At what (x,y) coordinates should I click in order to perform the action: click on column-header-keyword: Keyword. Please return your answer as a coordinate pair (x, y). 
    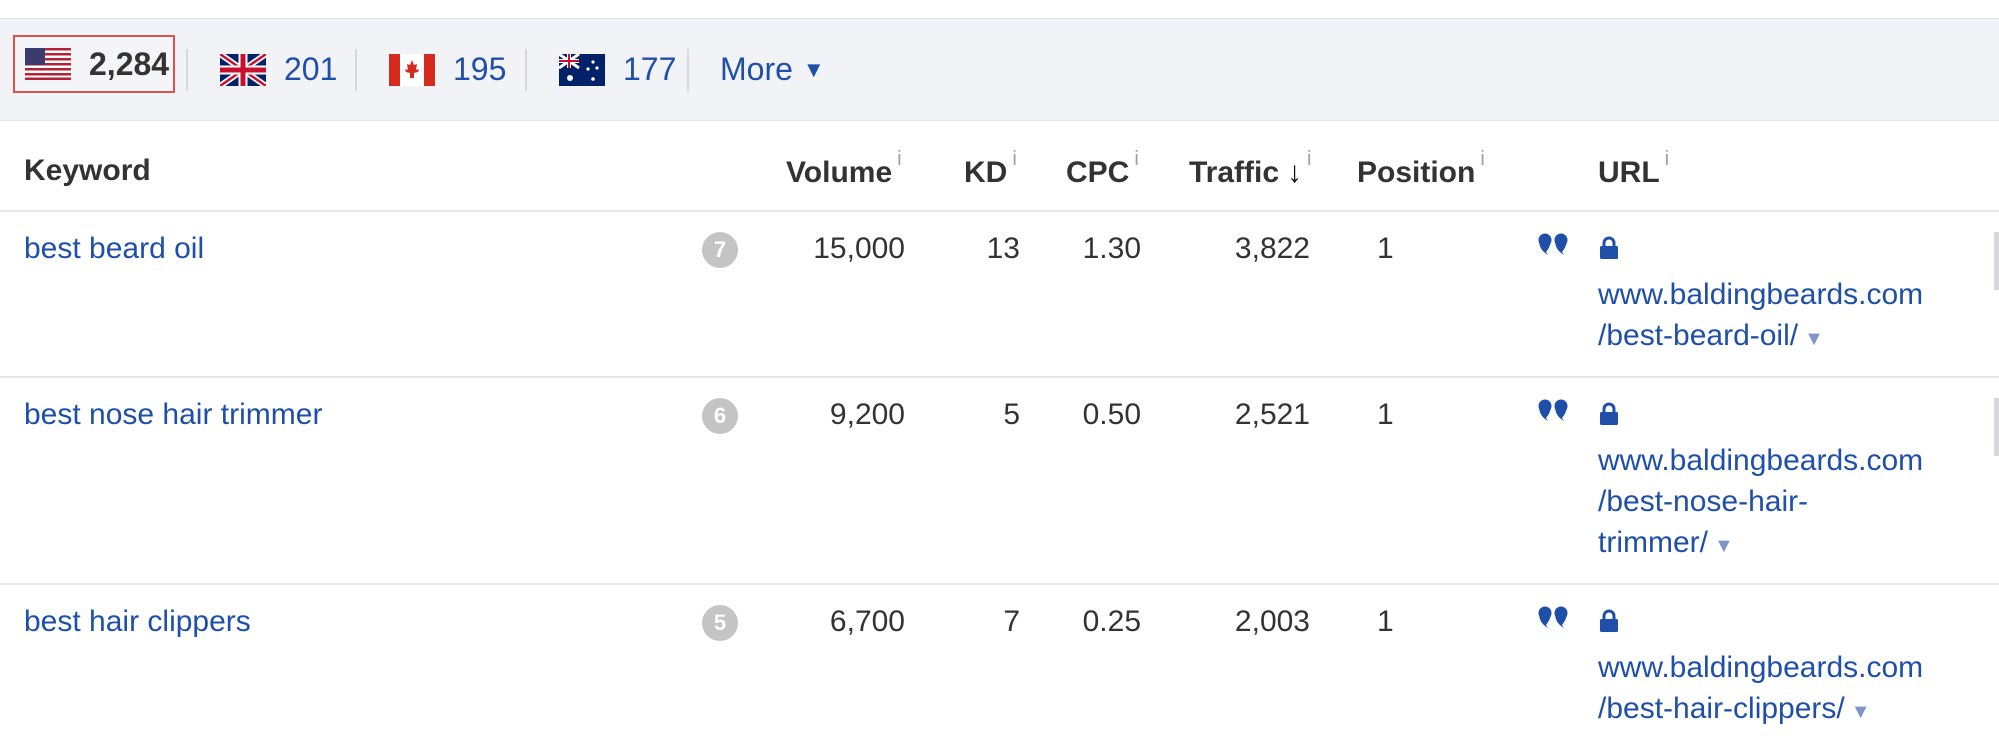
    Looking at the image, I should click on (87, 171).